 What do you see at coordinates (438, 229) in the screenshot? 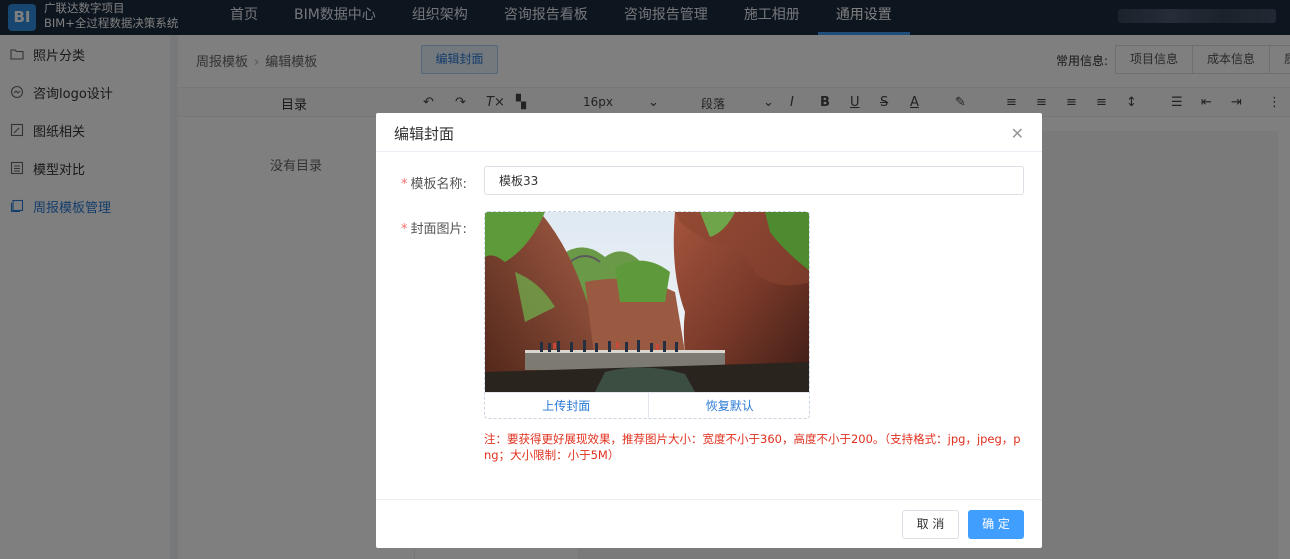
I see `label-text: 封面图片:` at bounding box center [438, 229].